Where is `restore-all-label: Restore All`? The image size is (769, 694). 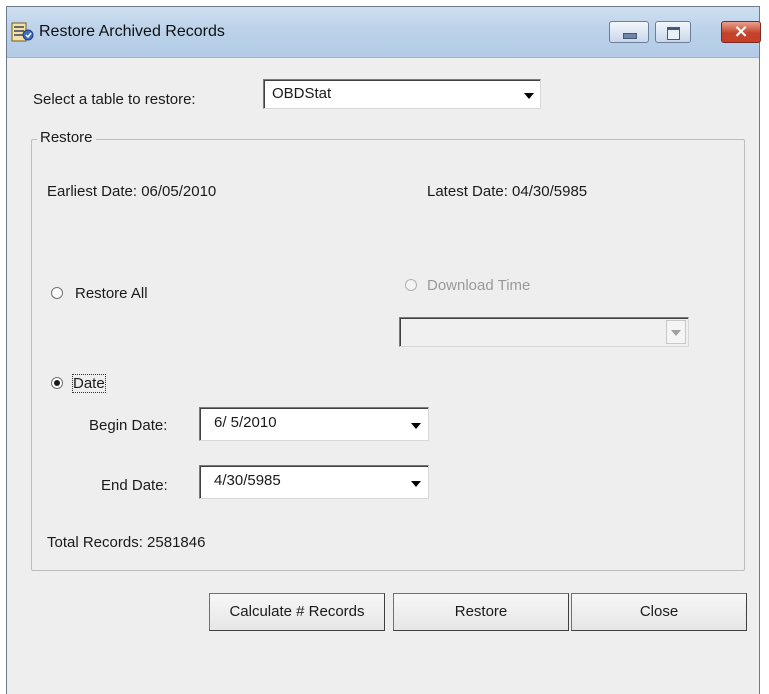
restore-all-label: Restore All is located at coordinates (111, 293).